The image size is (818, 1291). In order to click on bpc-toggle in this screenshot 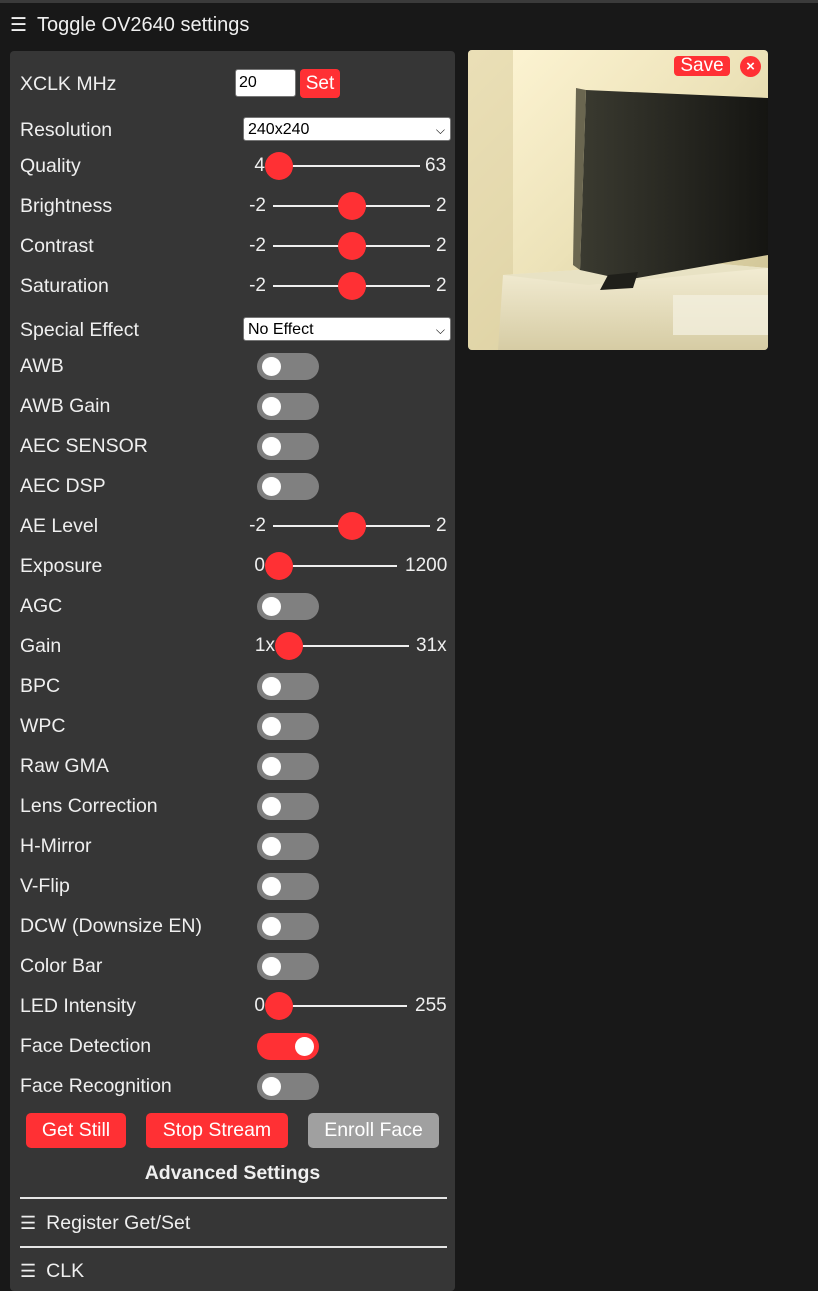, I will do `click(288, 686)`.